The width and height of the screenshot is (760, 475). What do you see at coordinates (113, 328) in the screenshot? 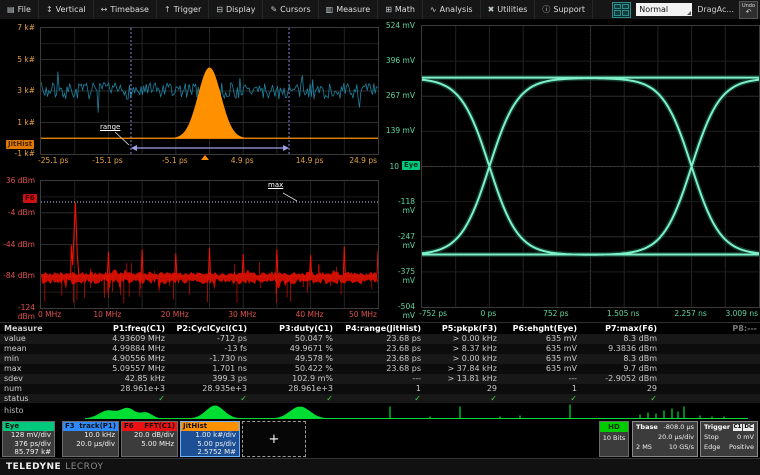
I see `measure-column-header: P1:freq(C1)` at bounding box center [113, 328].